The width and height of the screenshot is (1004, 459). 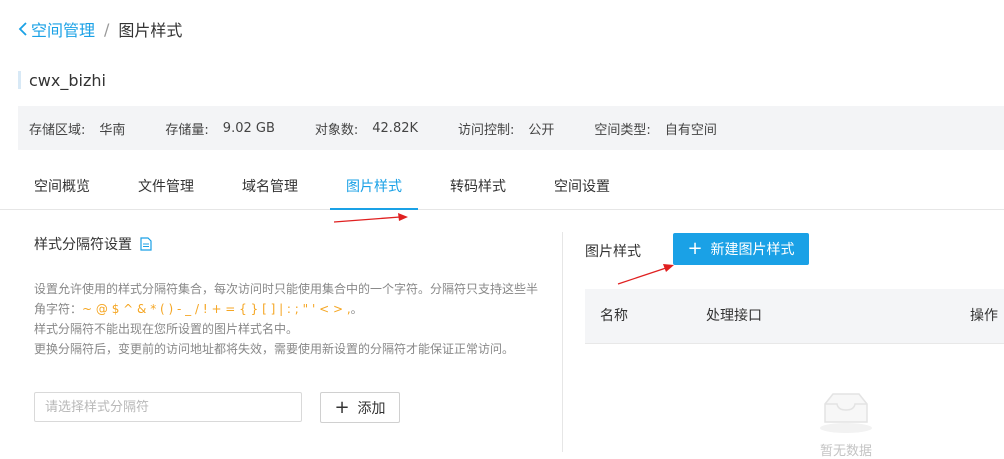 I want to click on bucket-title: cwx_bizhi, so click(x=62, y=80).